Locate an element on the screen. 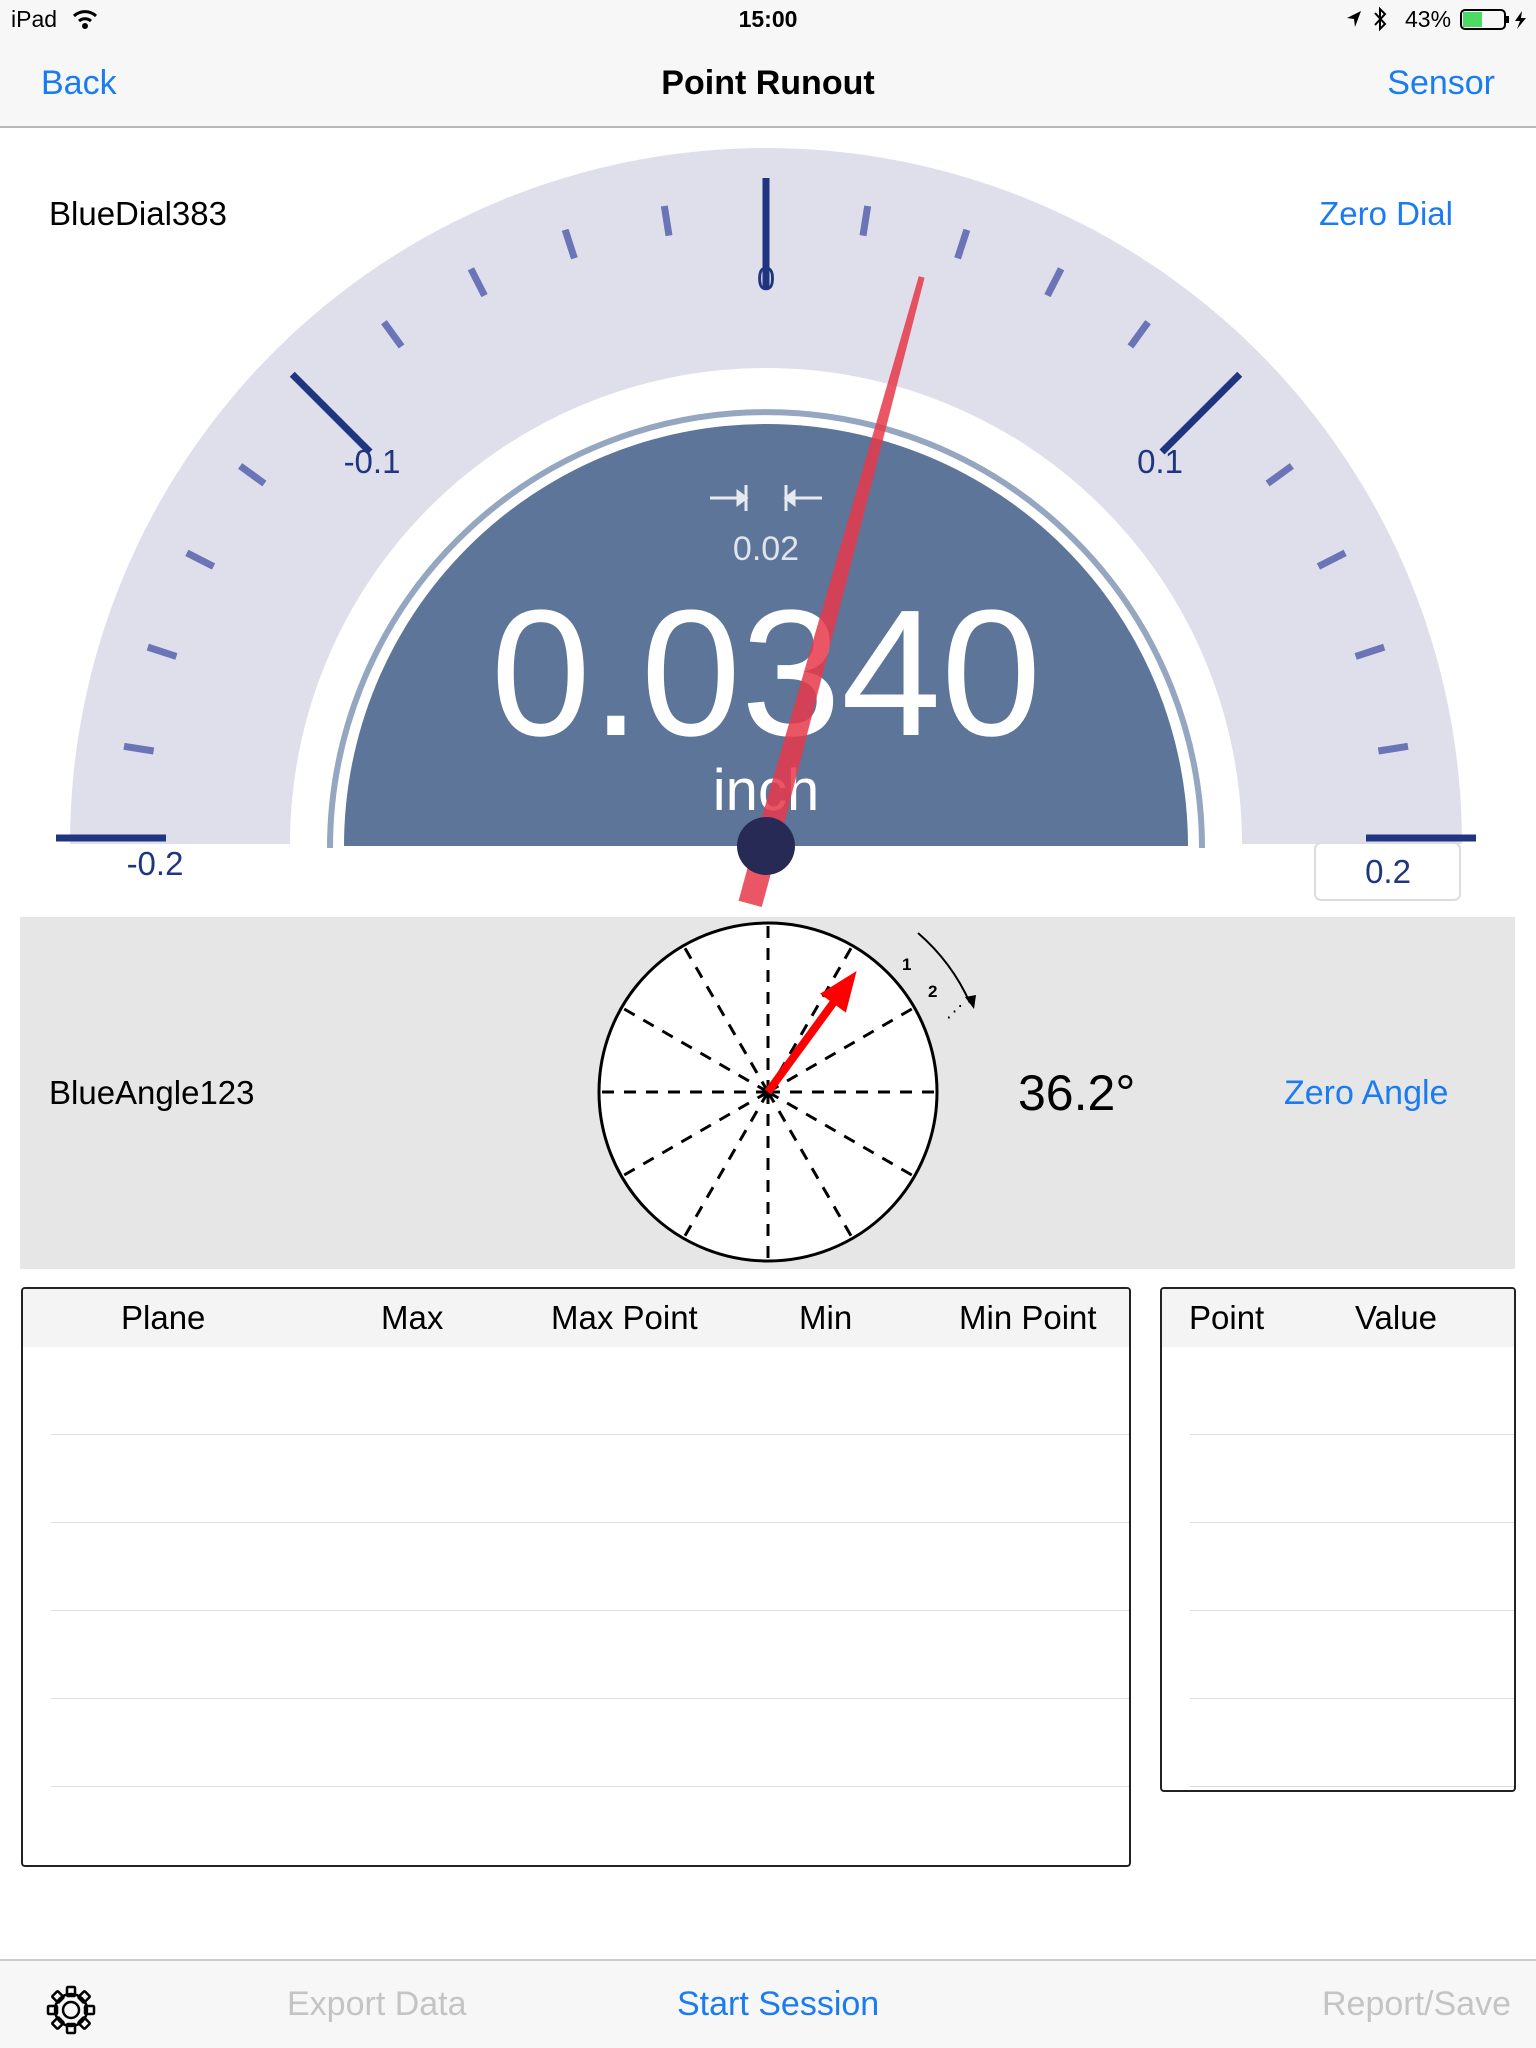 The image size is (1536, 2048). status-bar: iPad 15:00 43% is located at coordinates (768, 20).